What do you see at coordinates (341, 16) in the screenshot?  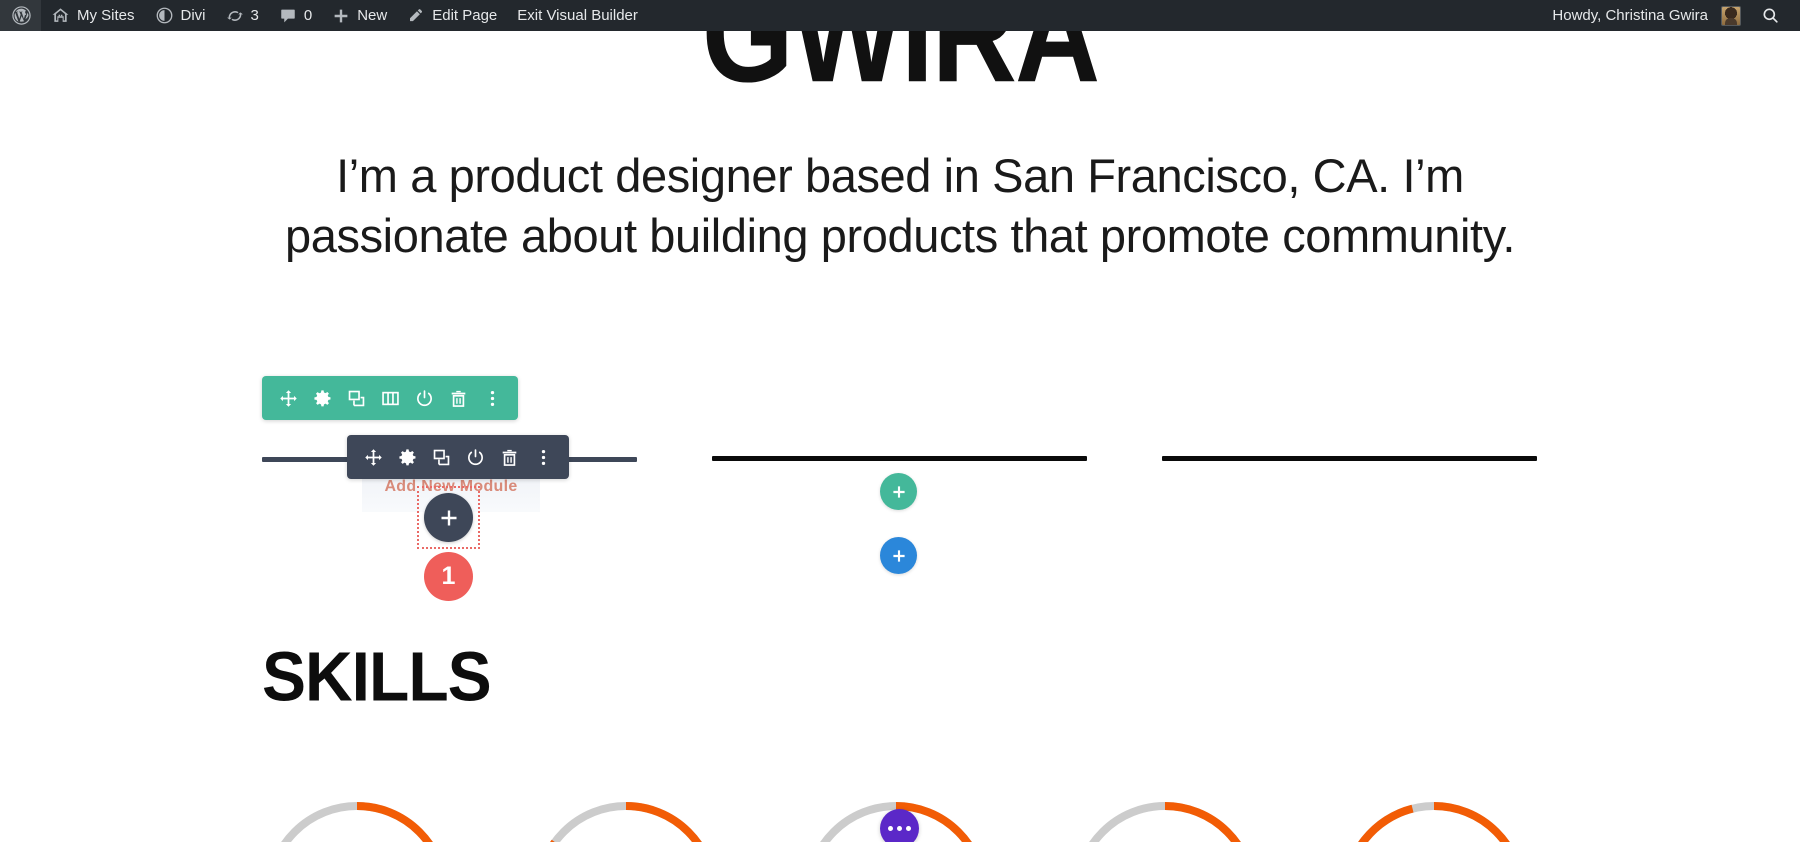 I see `plus-icon` at bounding box center [341, 16].